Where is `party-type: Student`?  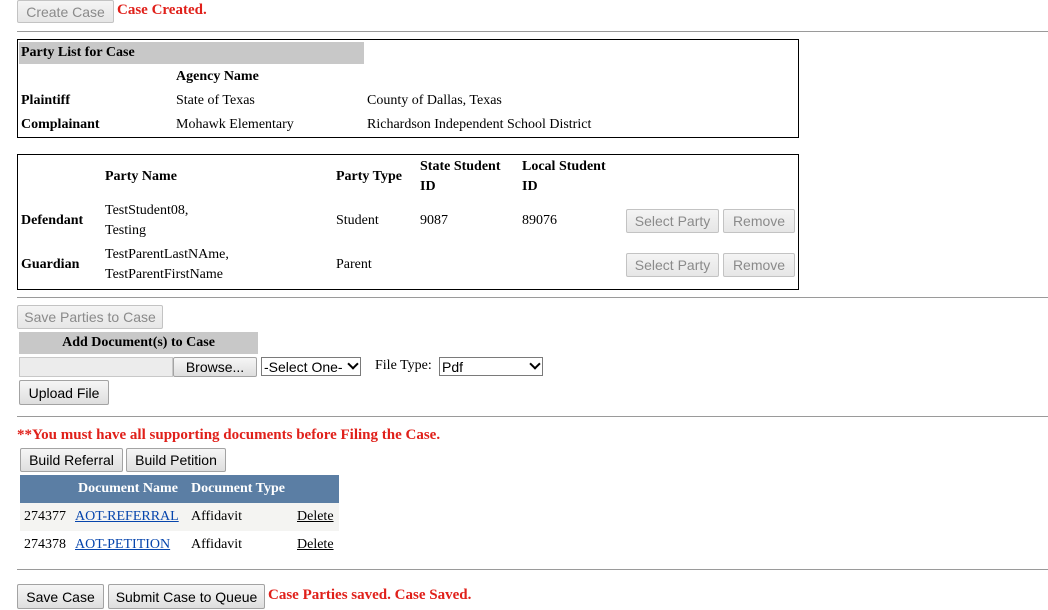 party-type: Student is located at coordinates (357, 220).